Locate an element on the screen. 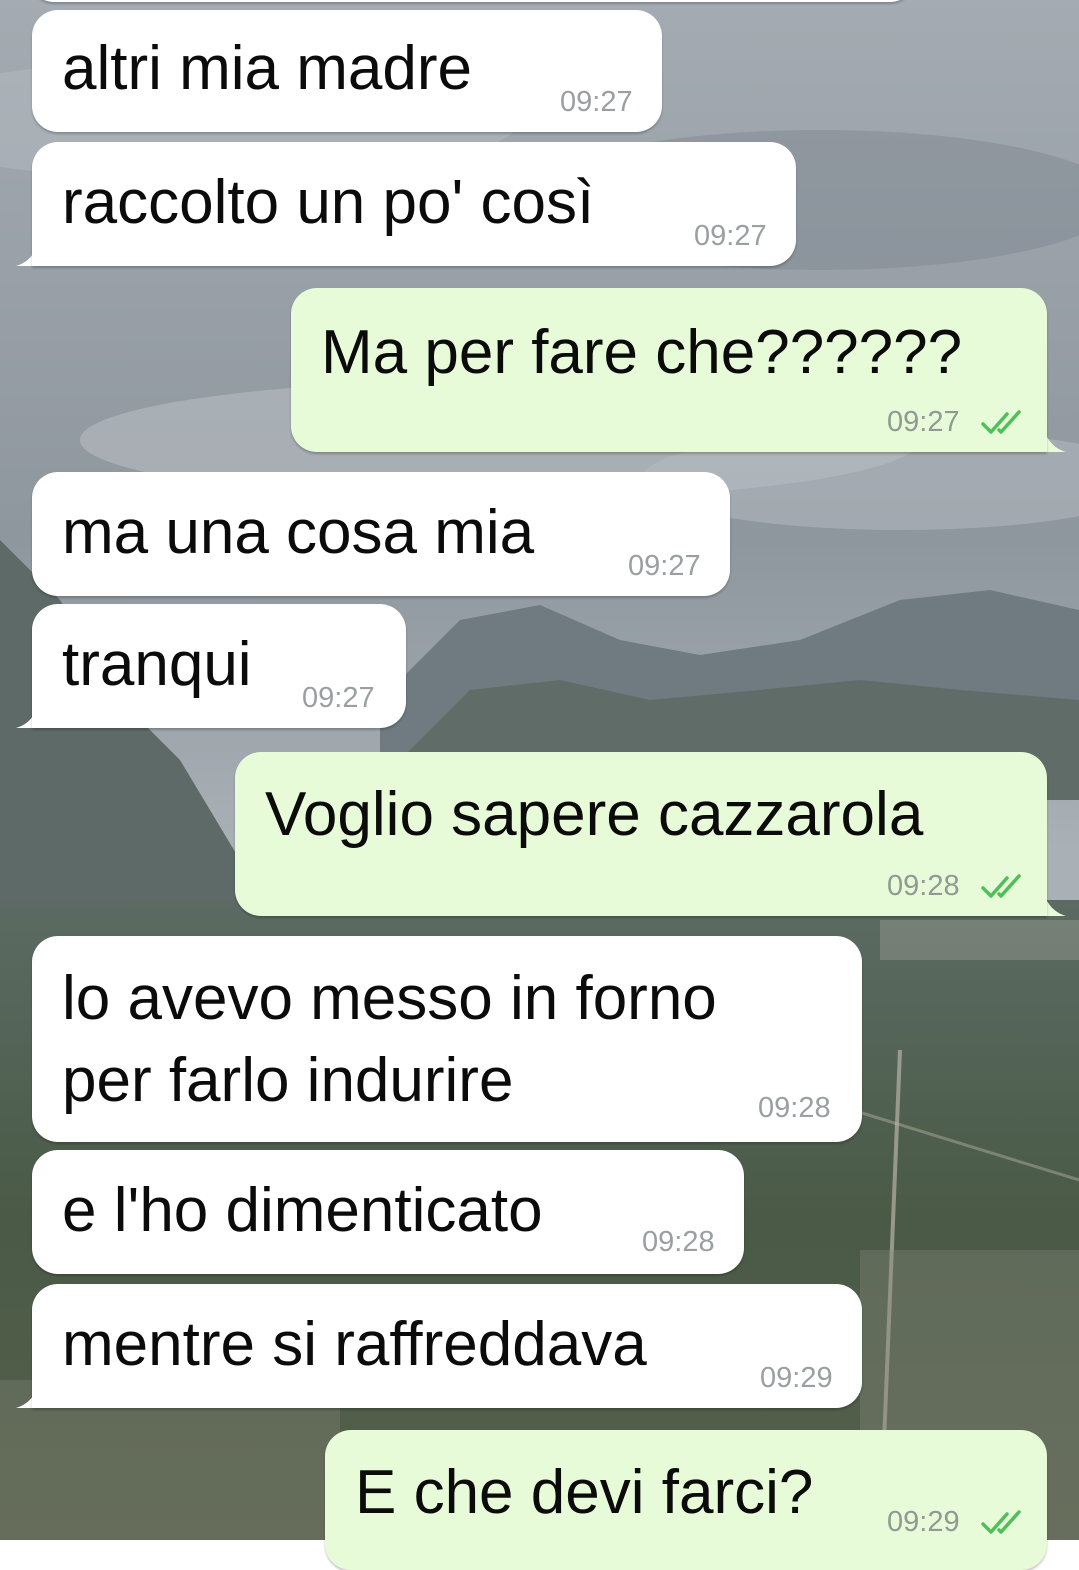 This screenshot has height=1570, width=1079. message-bubble-incoming: ma una cosa mia 09:27 is located at coordinates (381, 534).